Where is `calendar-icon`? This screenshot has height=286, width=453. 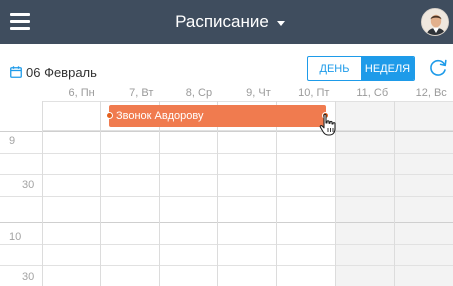 calendar-icon is located at coordinates (16, 72).